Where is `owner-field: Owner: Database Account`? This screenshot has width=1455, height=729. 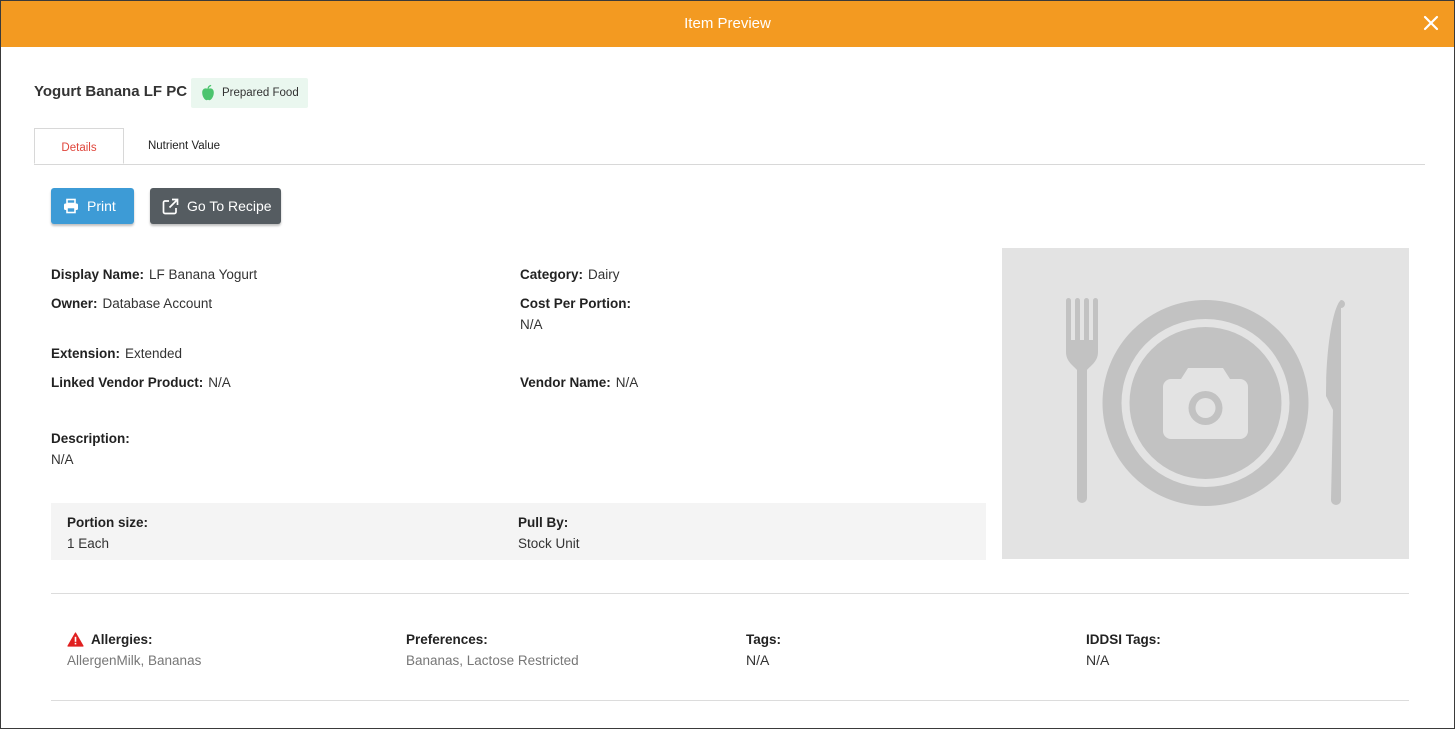
owner-field: Owner: Database Account is located at coordinates (131, 303).